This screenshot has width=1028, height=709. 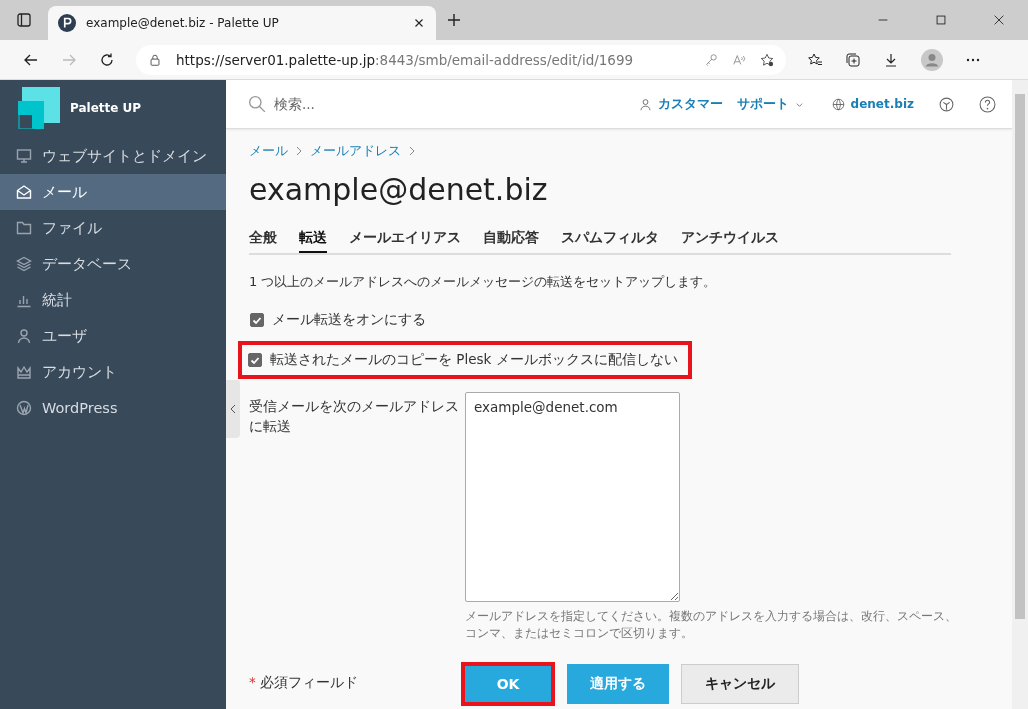 I want to click on sidebar-item: ウェブサイトとドメイン, so click(x=113, y=156).